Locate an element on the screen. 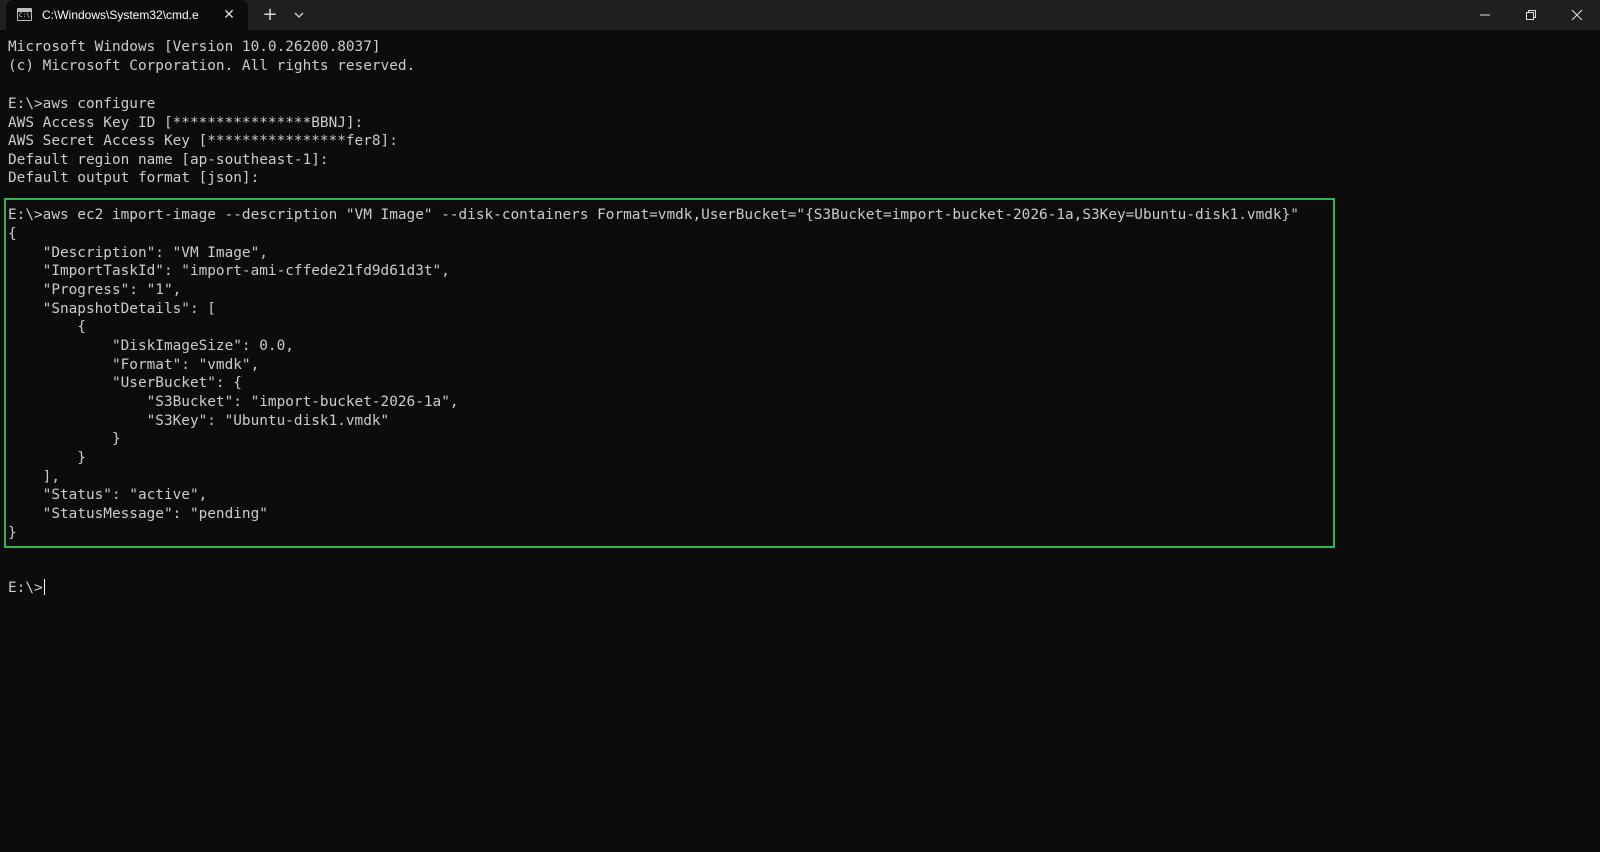 The height and width of the screenshot is (852, 1600). prompt-text: E:\> is located at coordinates (25, 588).